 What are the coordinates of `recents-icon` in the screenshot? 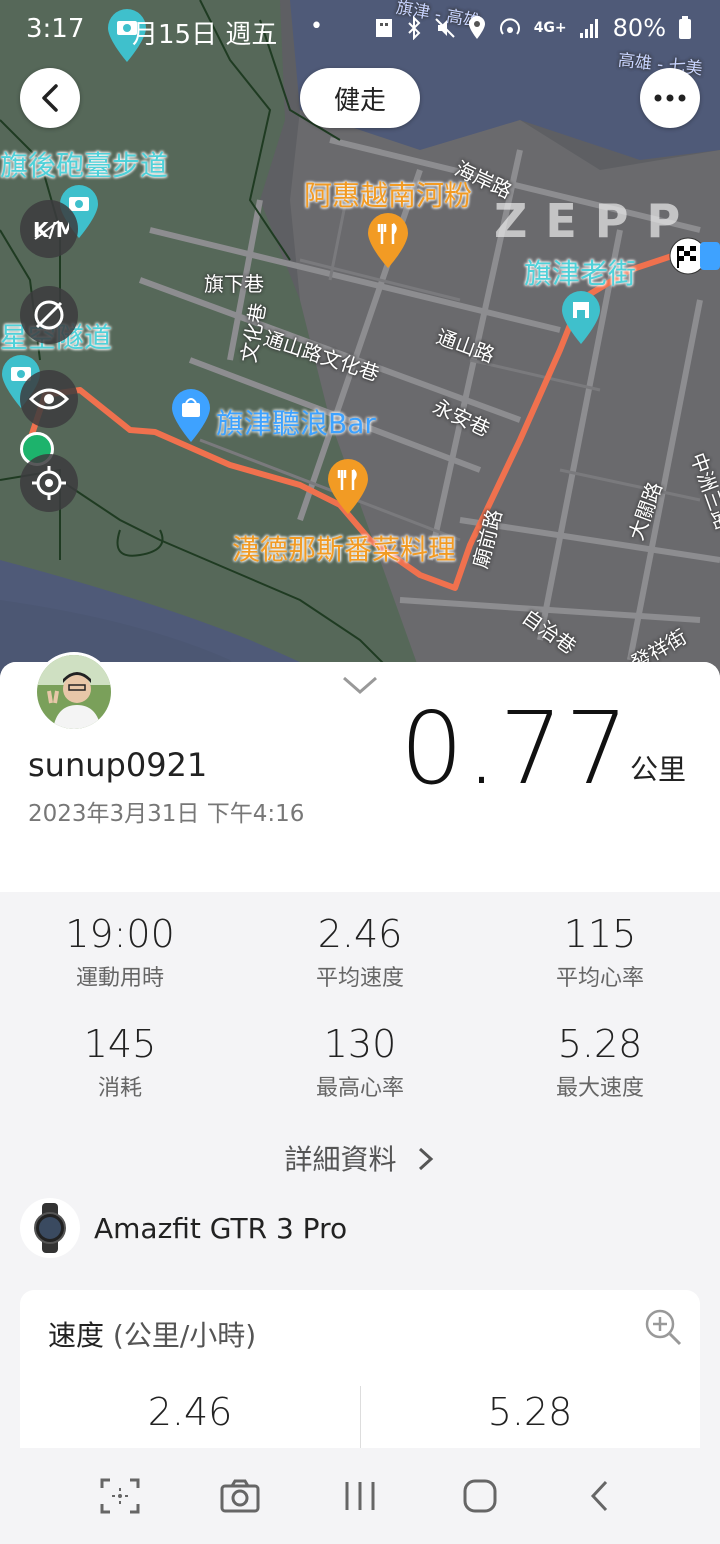 It's located at (360, 1496).